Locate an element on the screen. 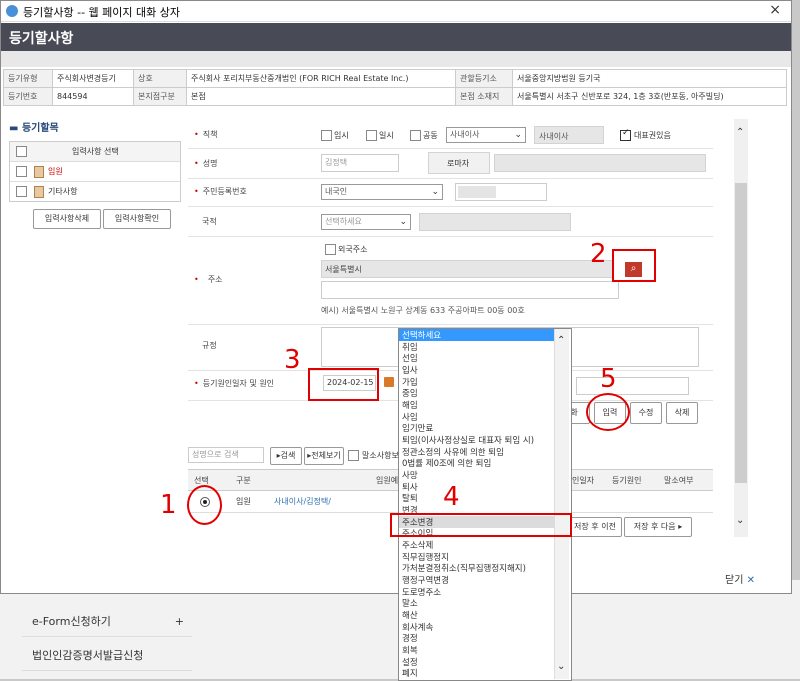 This screenshot has width=800, height=681. dropdown-option: 직무집행정지 is located at coordinates (425, 557).